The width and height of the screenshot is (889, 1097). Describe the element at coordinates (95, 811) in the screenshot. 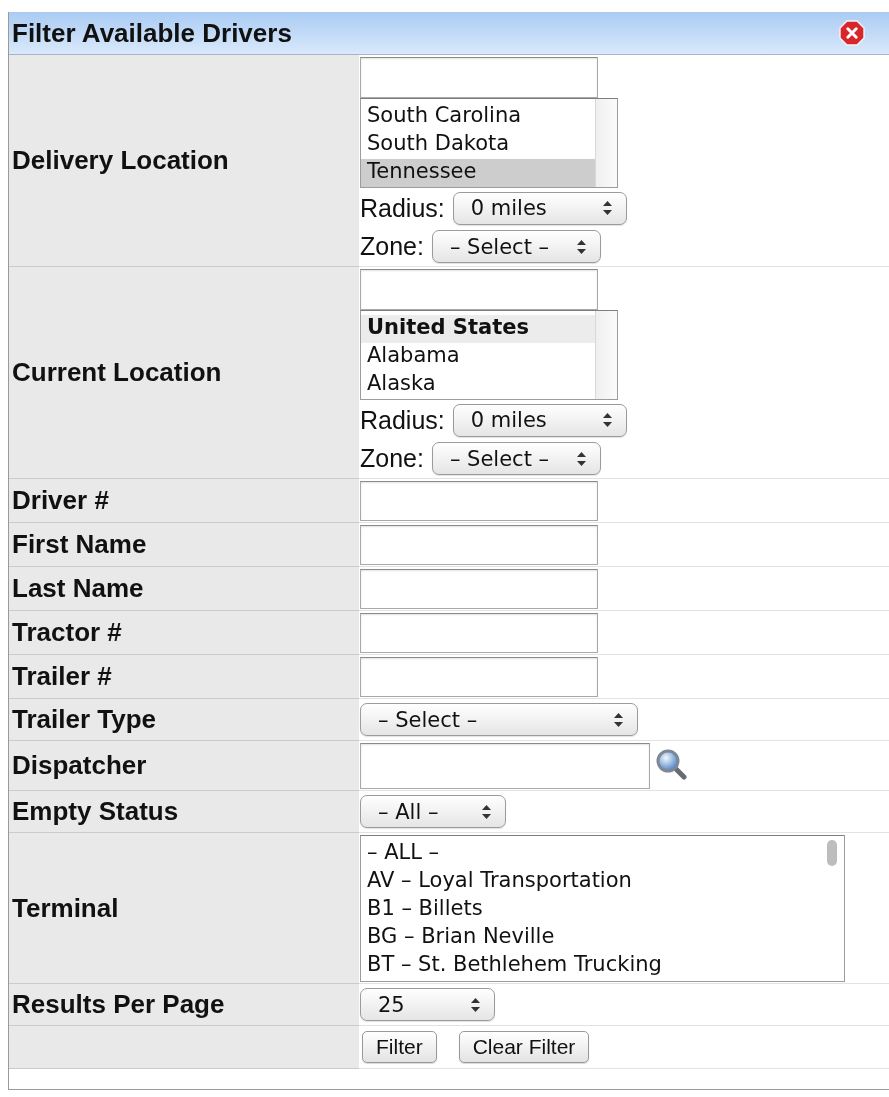

I see `field-label: Empty Status` at that location.